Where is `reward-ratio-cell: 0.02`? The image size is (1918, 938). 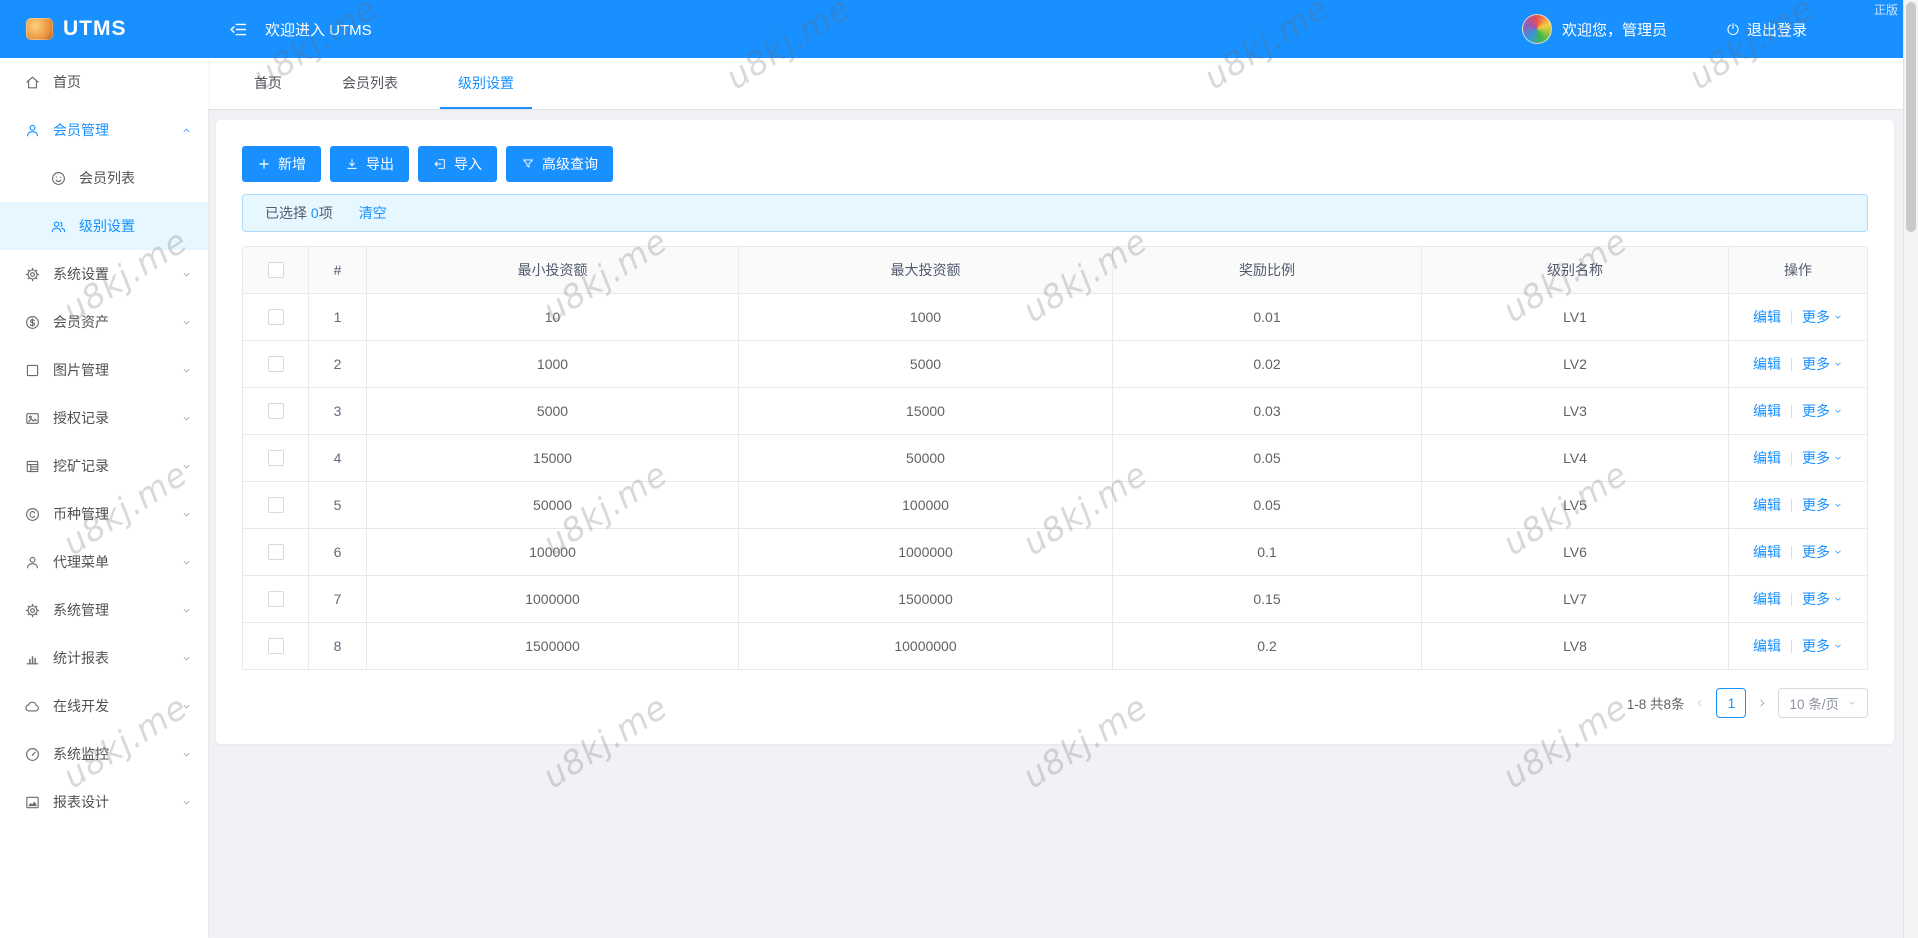 reward-ratio-cell: 0.02 is located at coordinates (1267, 364).